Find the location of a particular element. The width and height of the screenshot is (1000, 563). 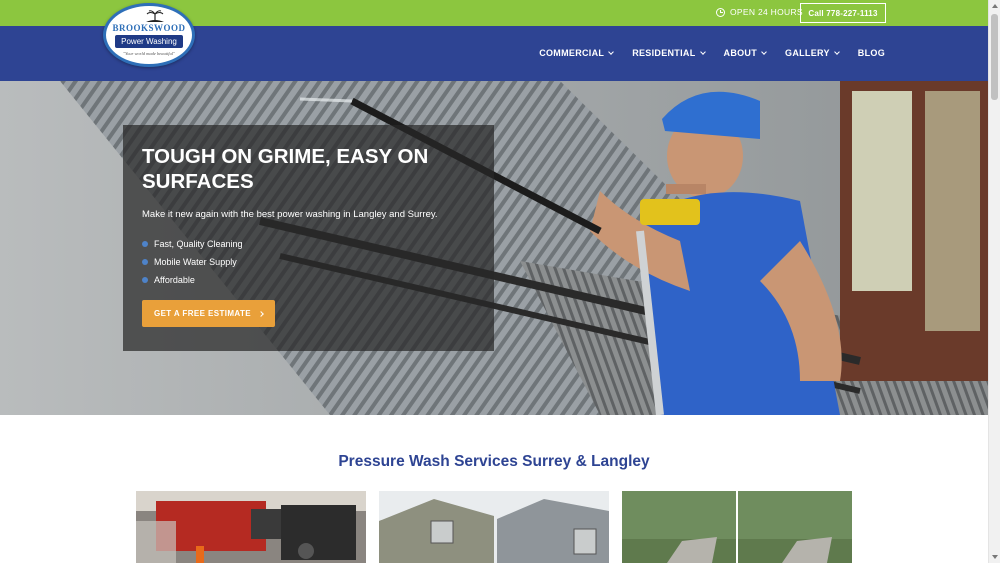

truck-cleaning-photo is located at coordinates (251, 527).